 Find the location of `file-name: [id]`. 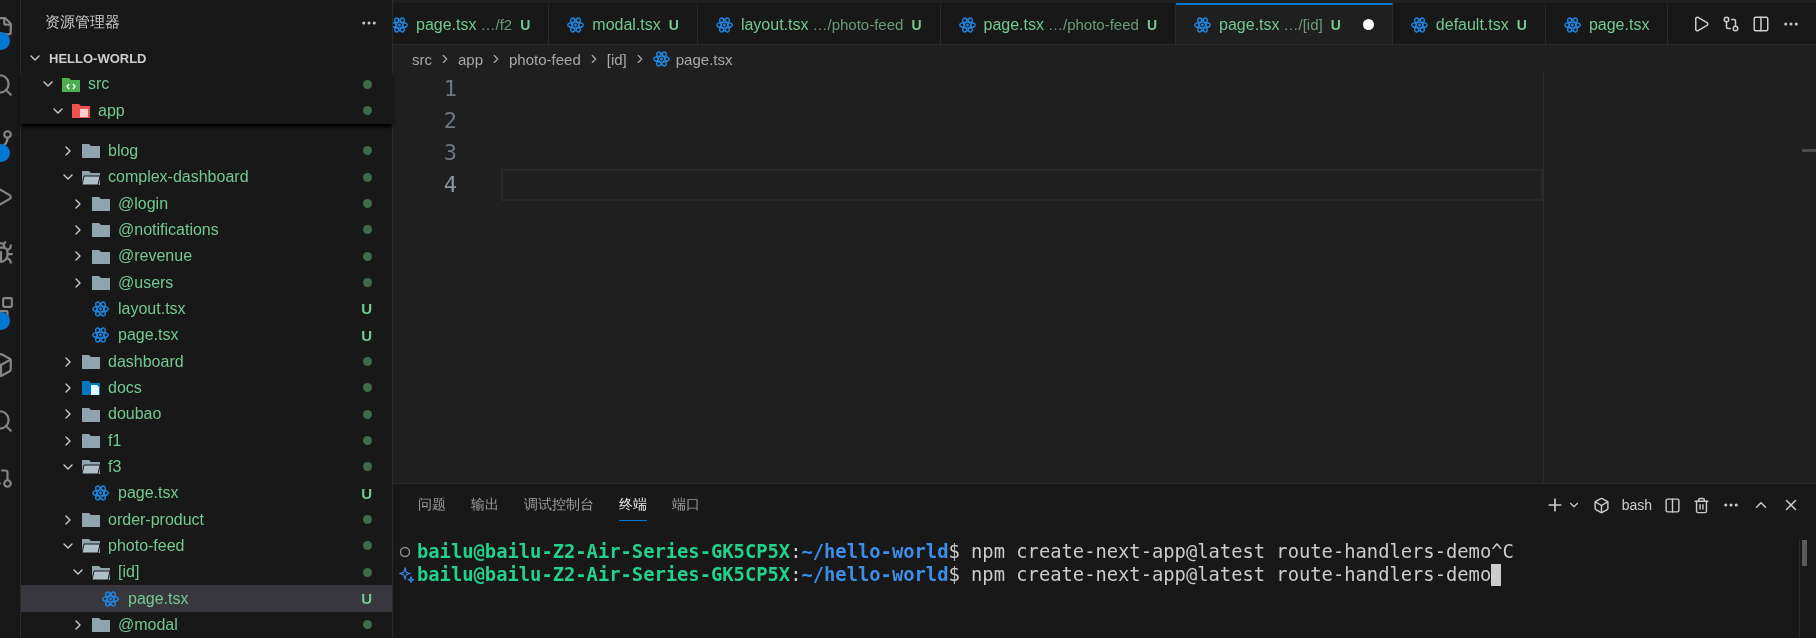

file-name: [id] is located at coordinates (129, 572).